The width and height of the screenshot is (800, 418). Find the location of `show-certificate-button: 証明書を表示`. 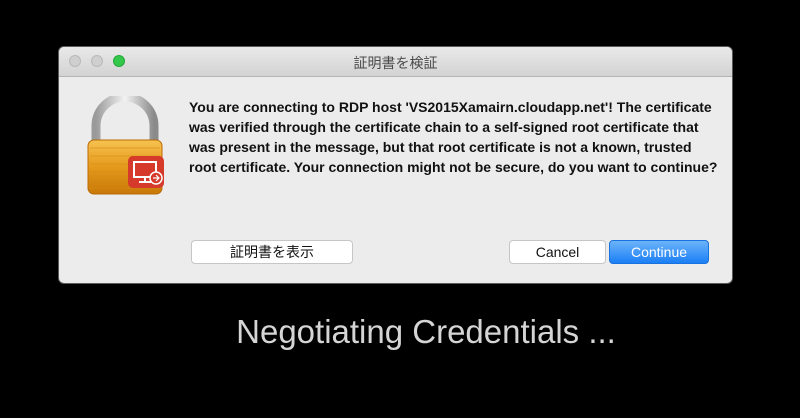

show-certificate-button: 証明書を表示 is located at coordinates (272, 252).